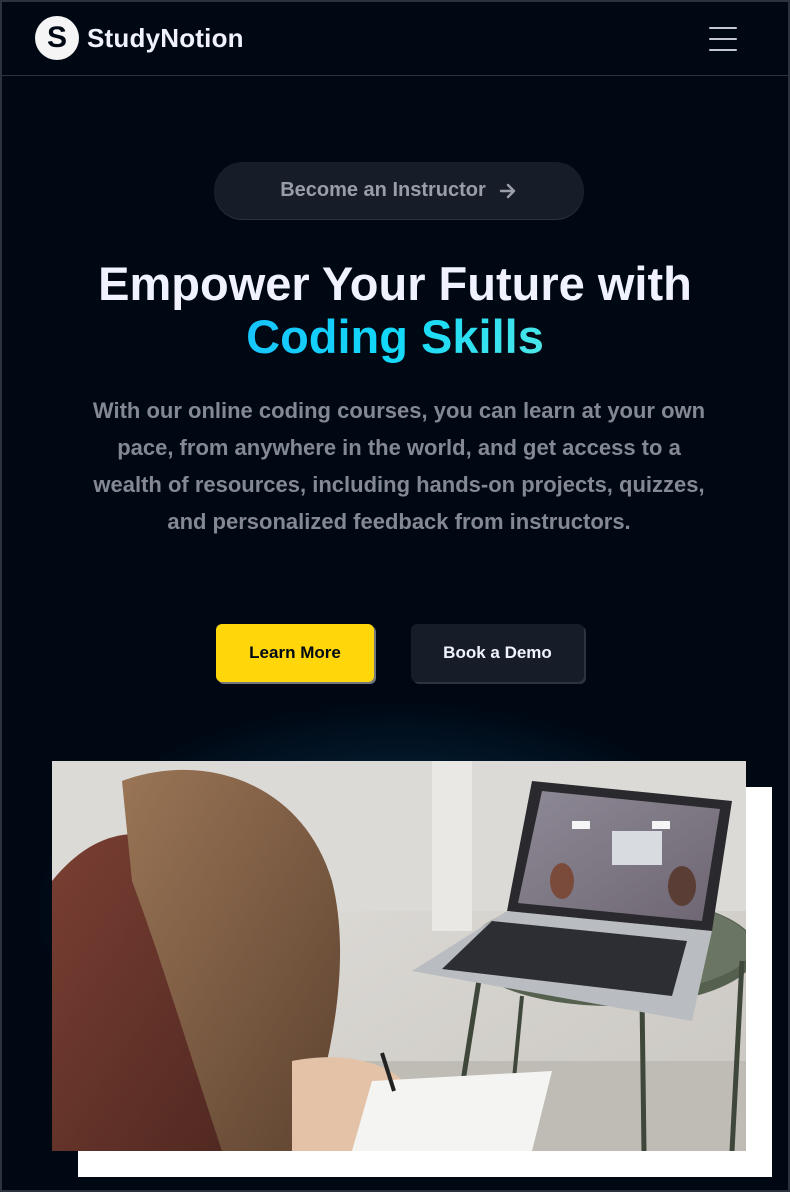 The width and height of the screenshot is (790, 1192). Describe the element at coordinates (395, 336) in the screenshot. I see `headline-highlight: Coding Skills` at that location.